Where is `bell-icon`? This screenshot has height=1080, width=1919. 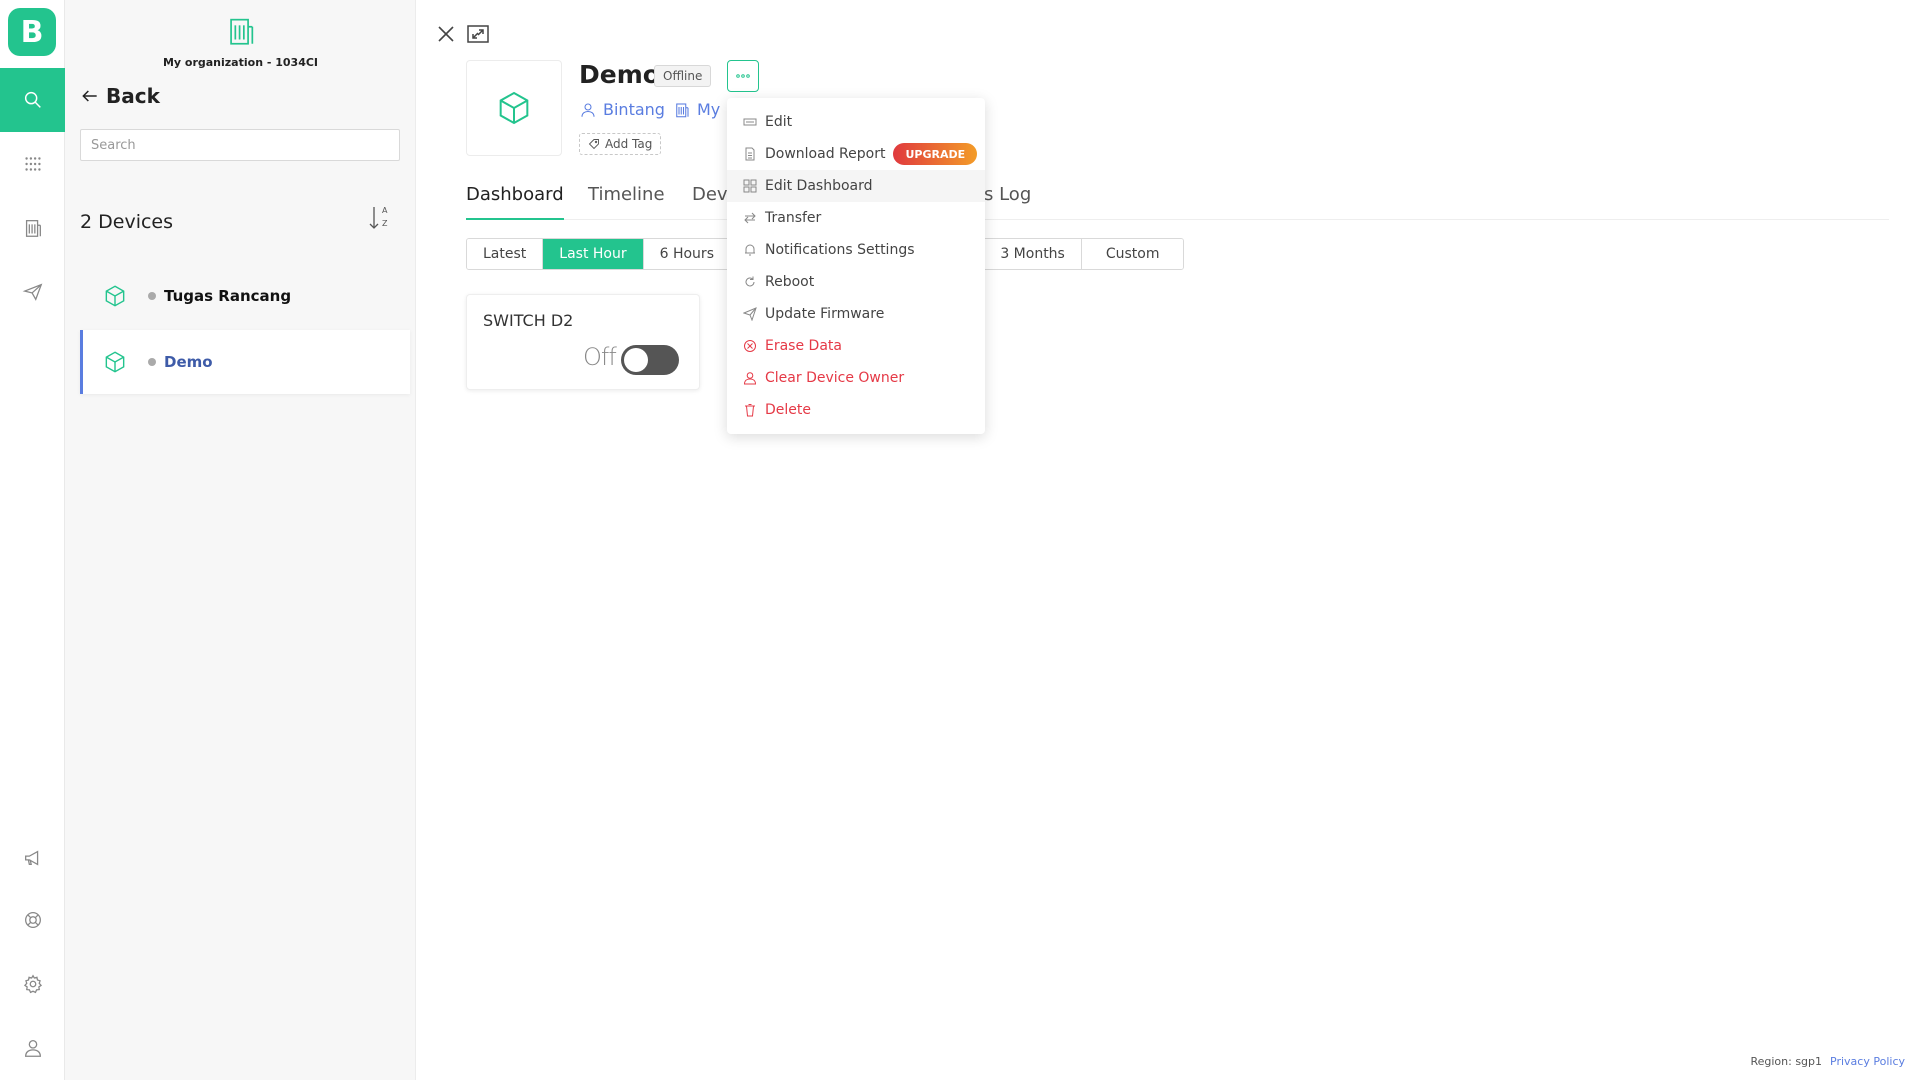
bell-icon is located at coordinates (750, 250).